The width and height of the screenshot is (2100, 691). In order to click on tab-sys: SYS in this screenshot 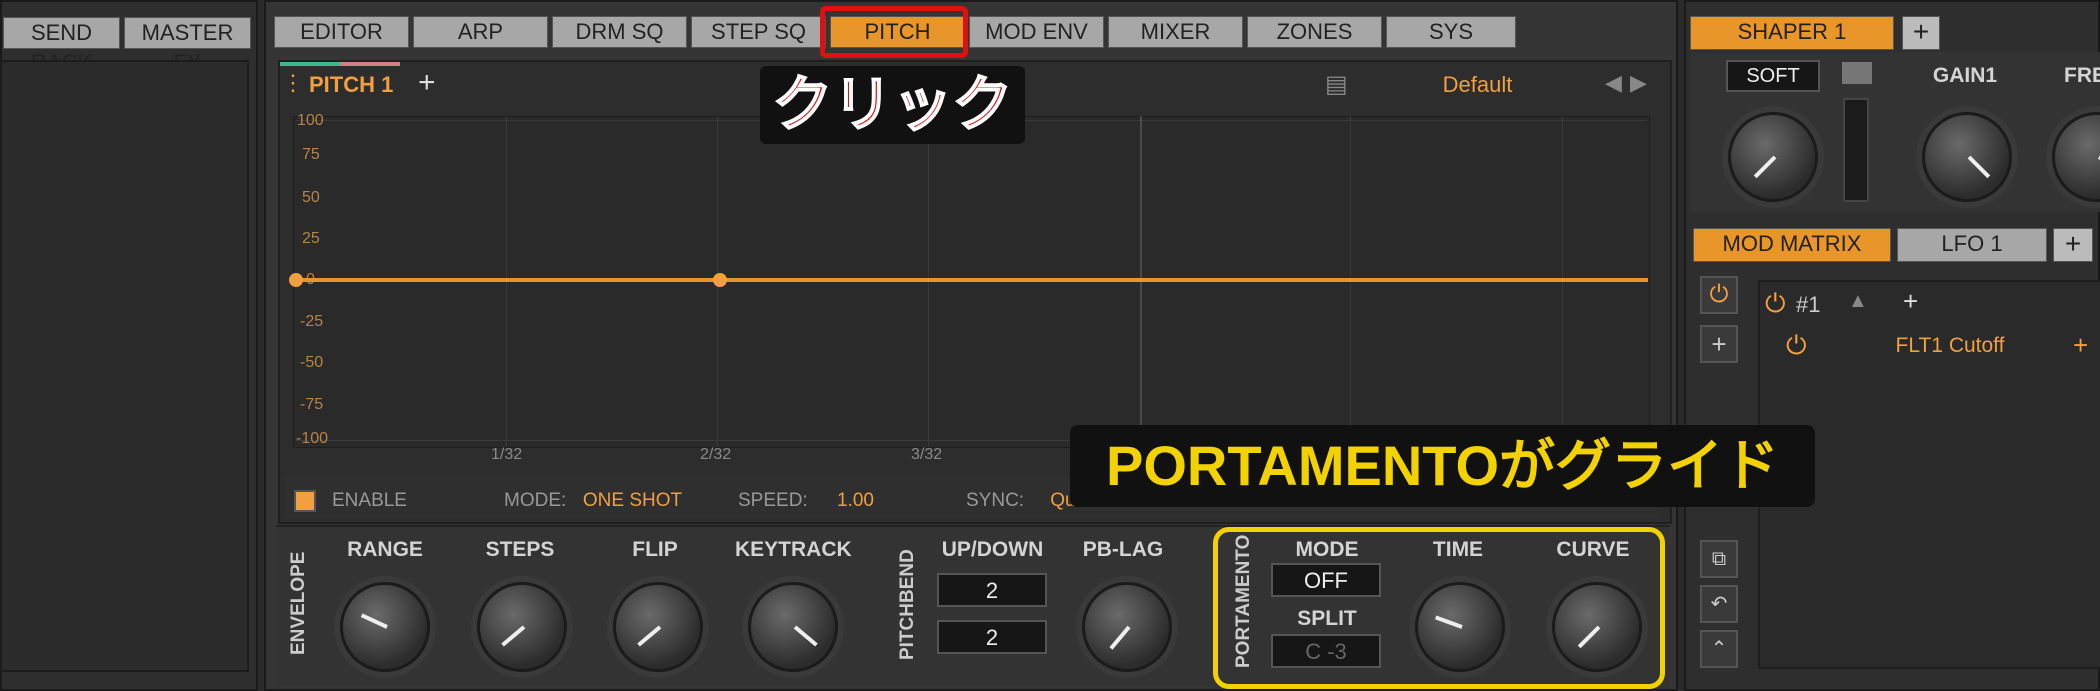, I will do `click(1451, 32)`.